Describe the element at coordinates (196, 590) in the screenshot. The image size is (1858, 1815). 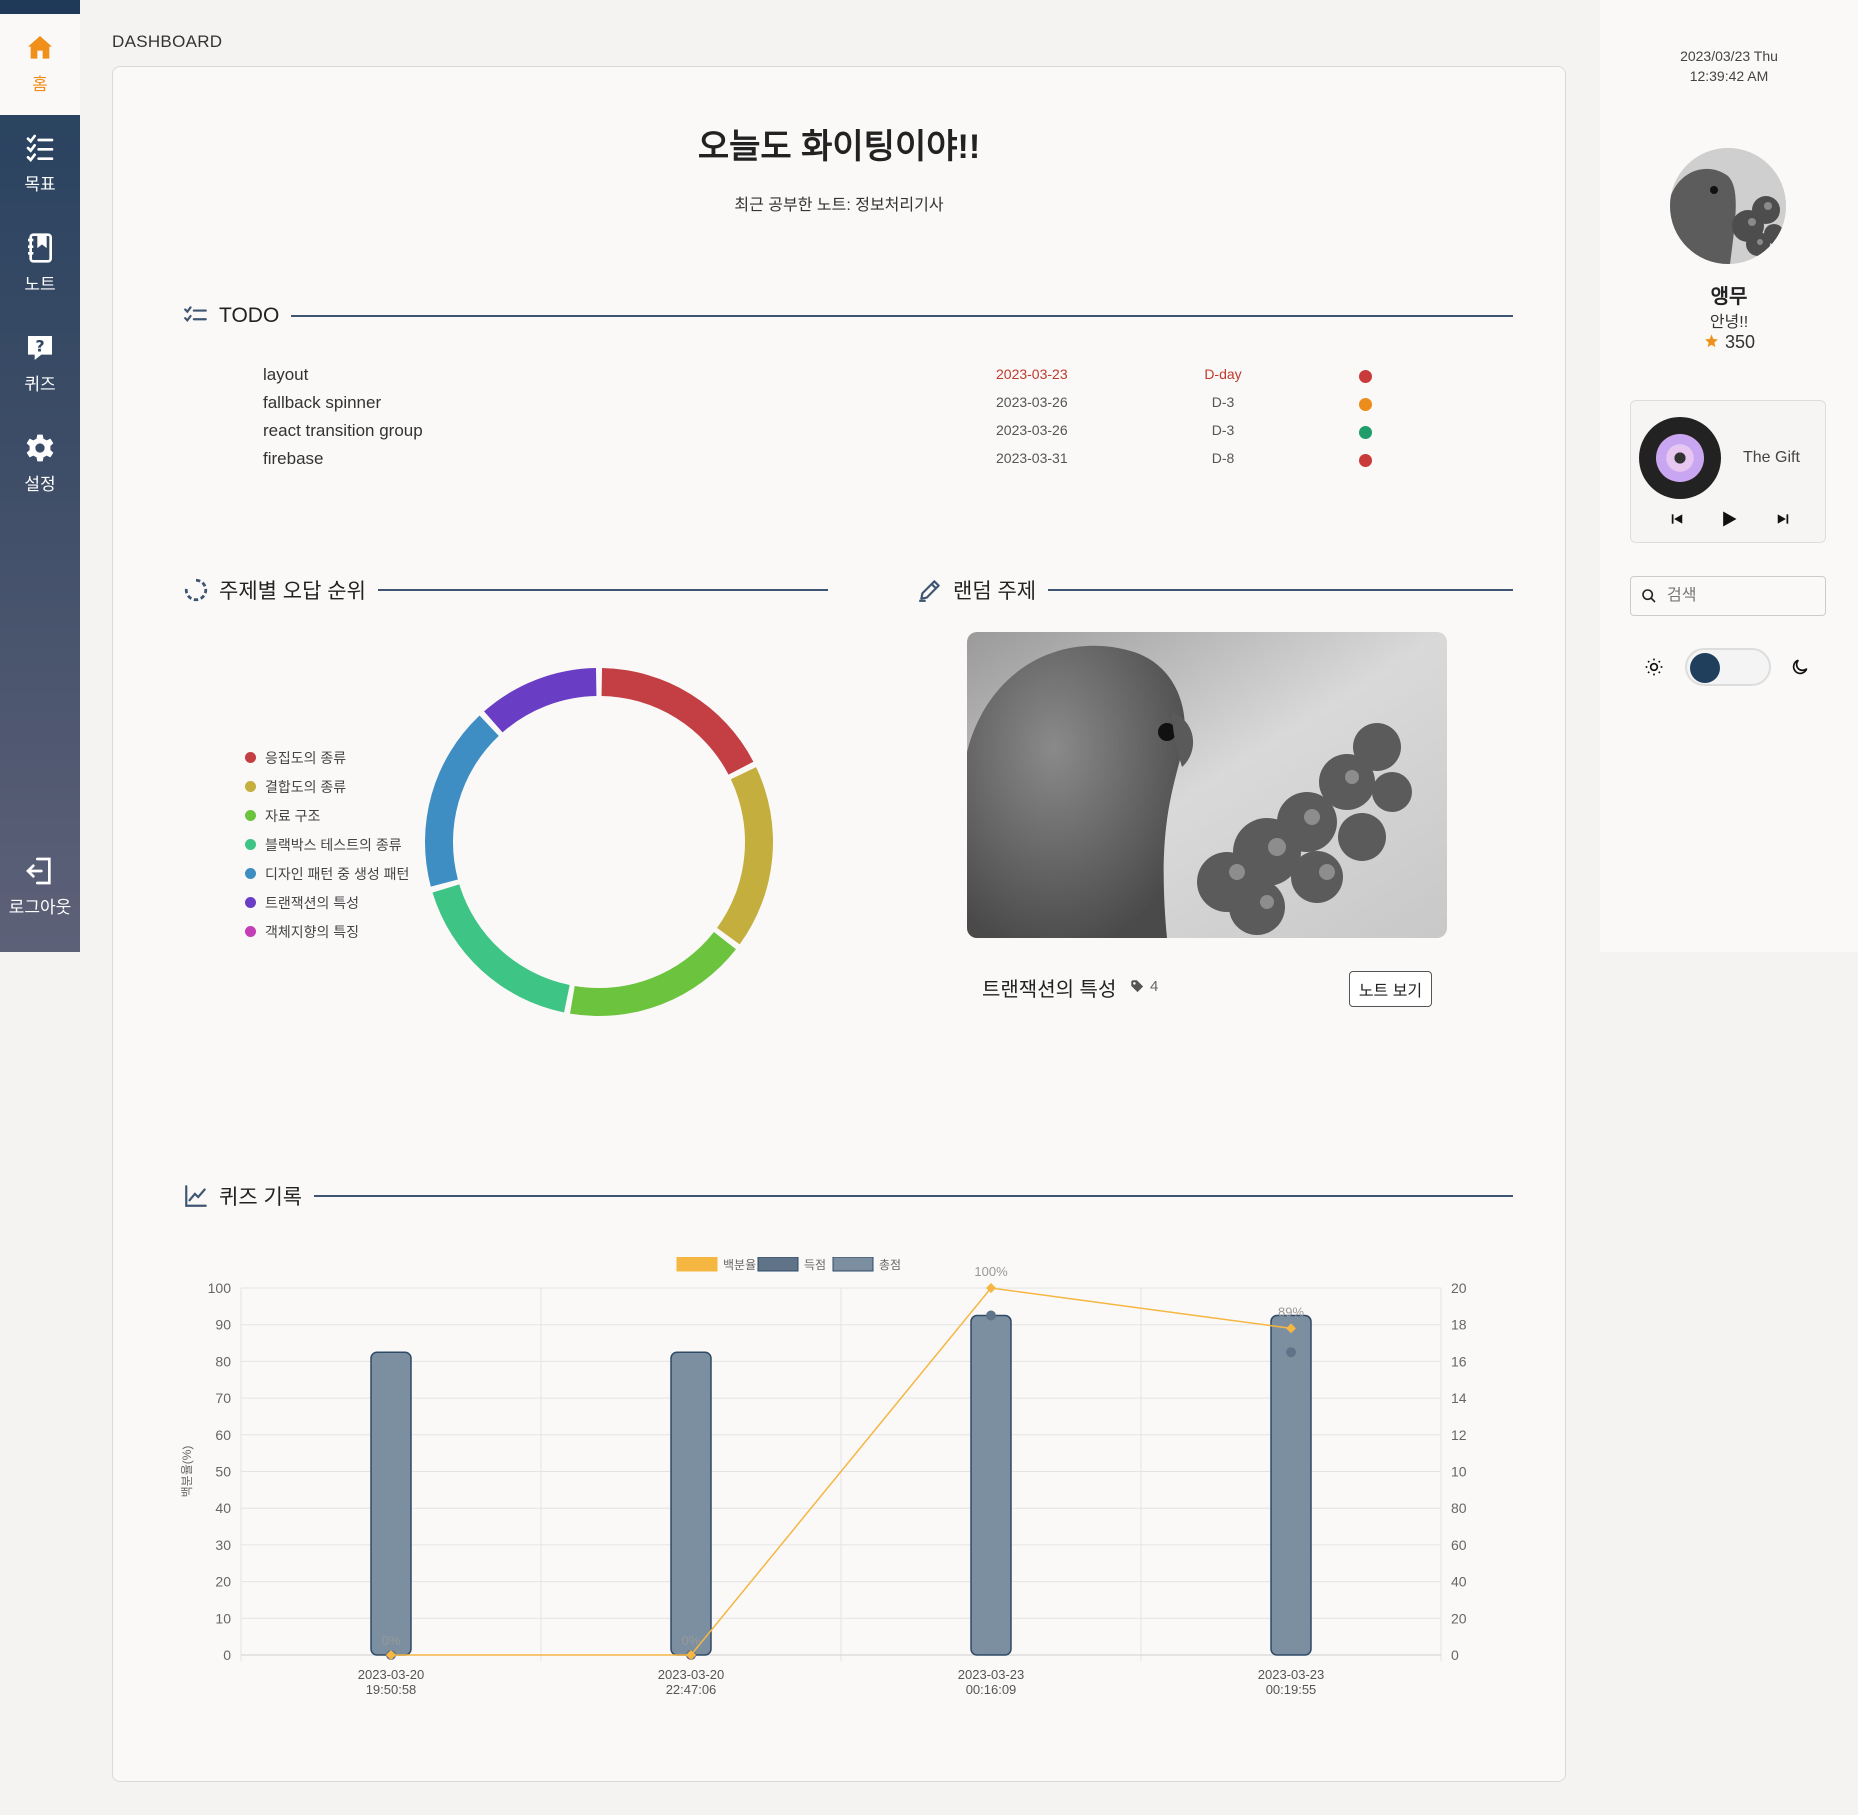
I see `donut-chart-icon` at that location.